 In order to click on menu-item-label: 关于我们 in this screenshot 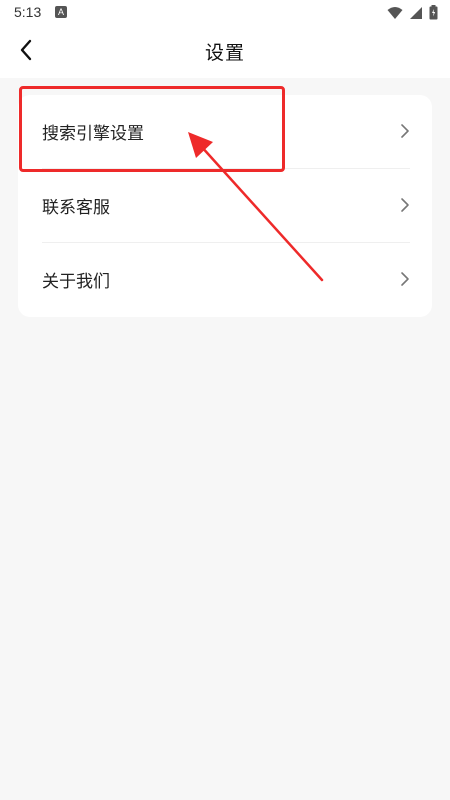, I will do `click(76, 282)`.